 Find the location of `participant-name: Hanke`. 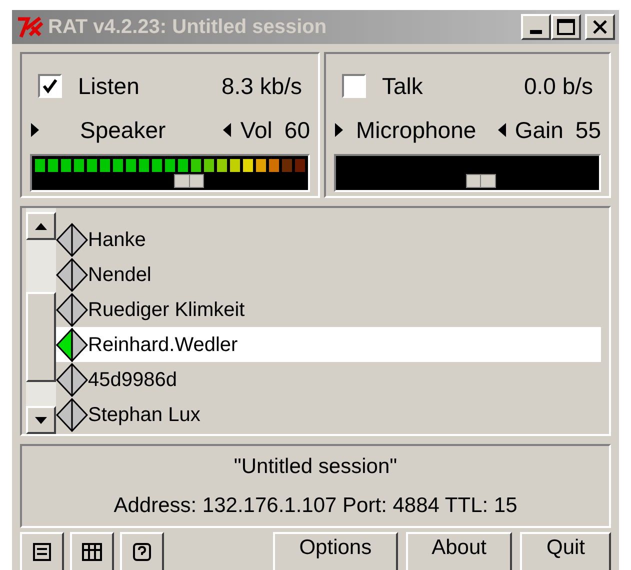

participant-name: Hanke is located at coordinates (117, 240).